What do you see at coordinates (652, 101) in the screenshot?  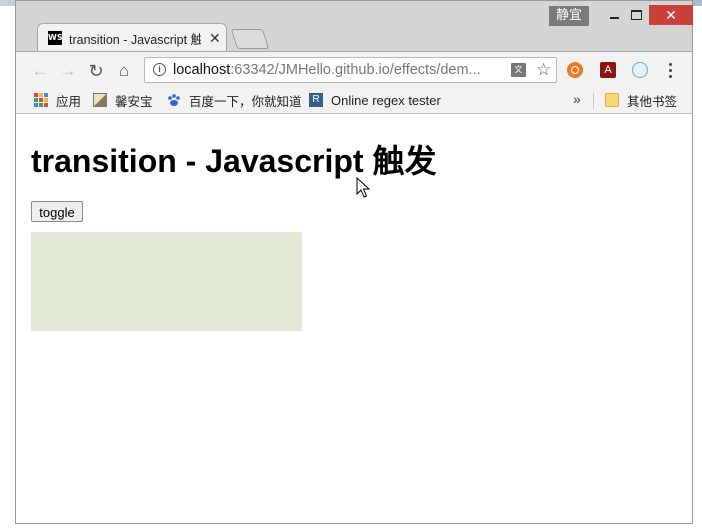 I see `bookmark-label: 其他书签` at bounding box center [652, 101].